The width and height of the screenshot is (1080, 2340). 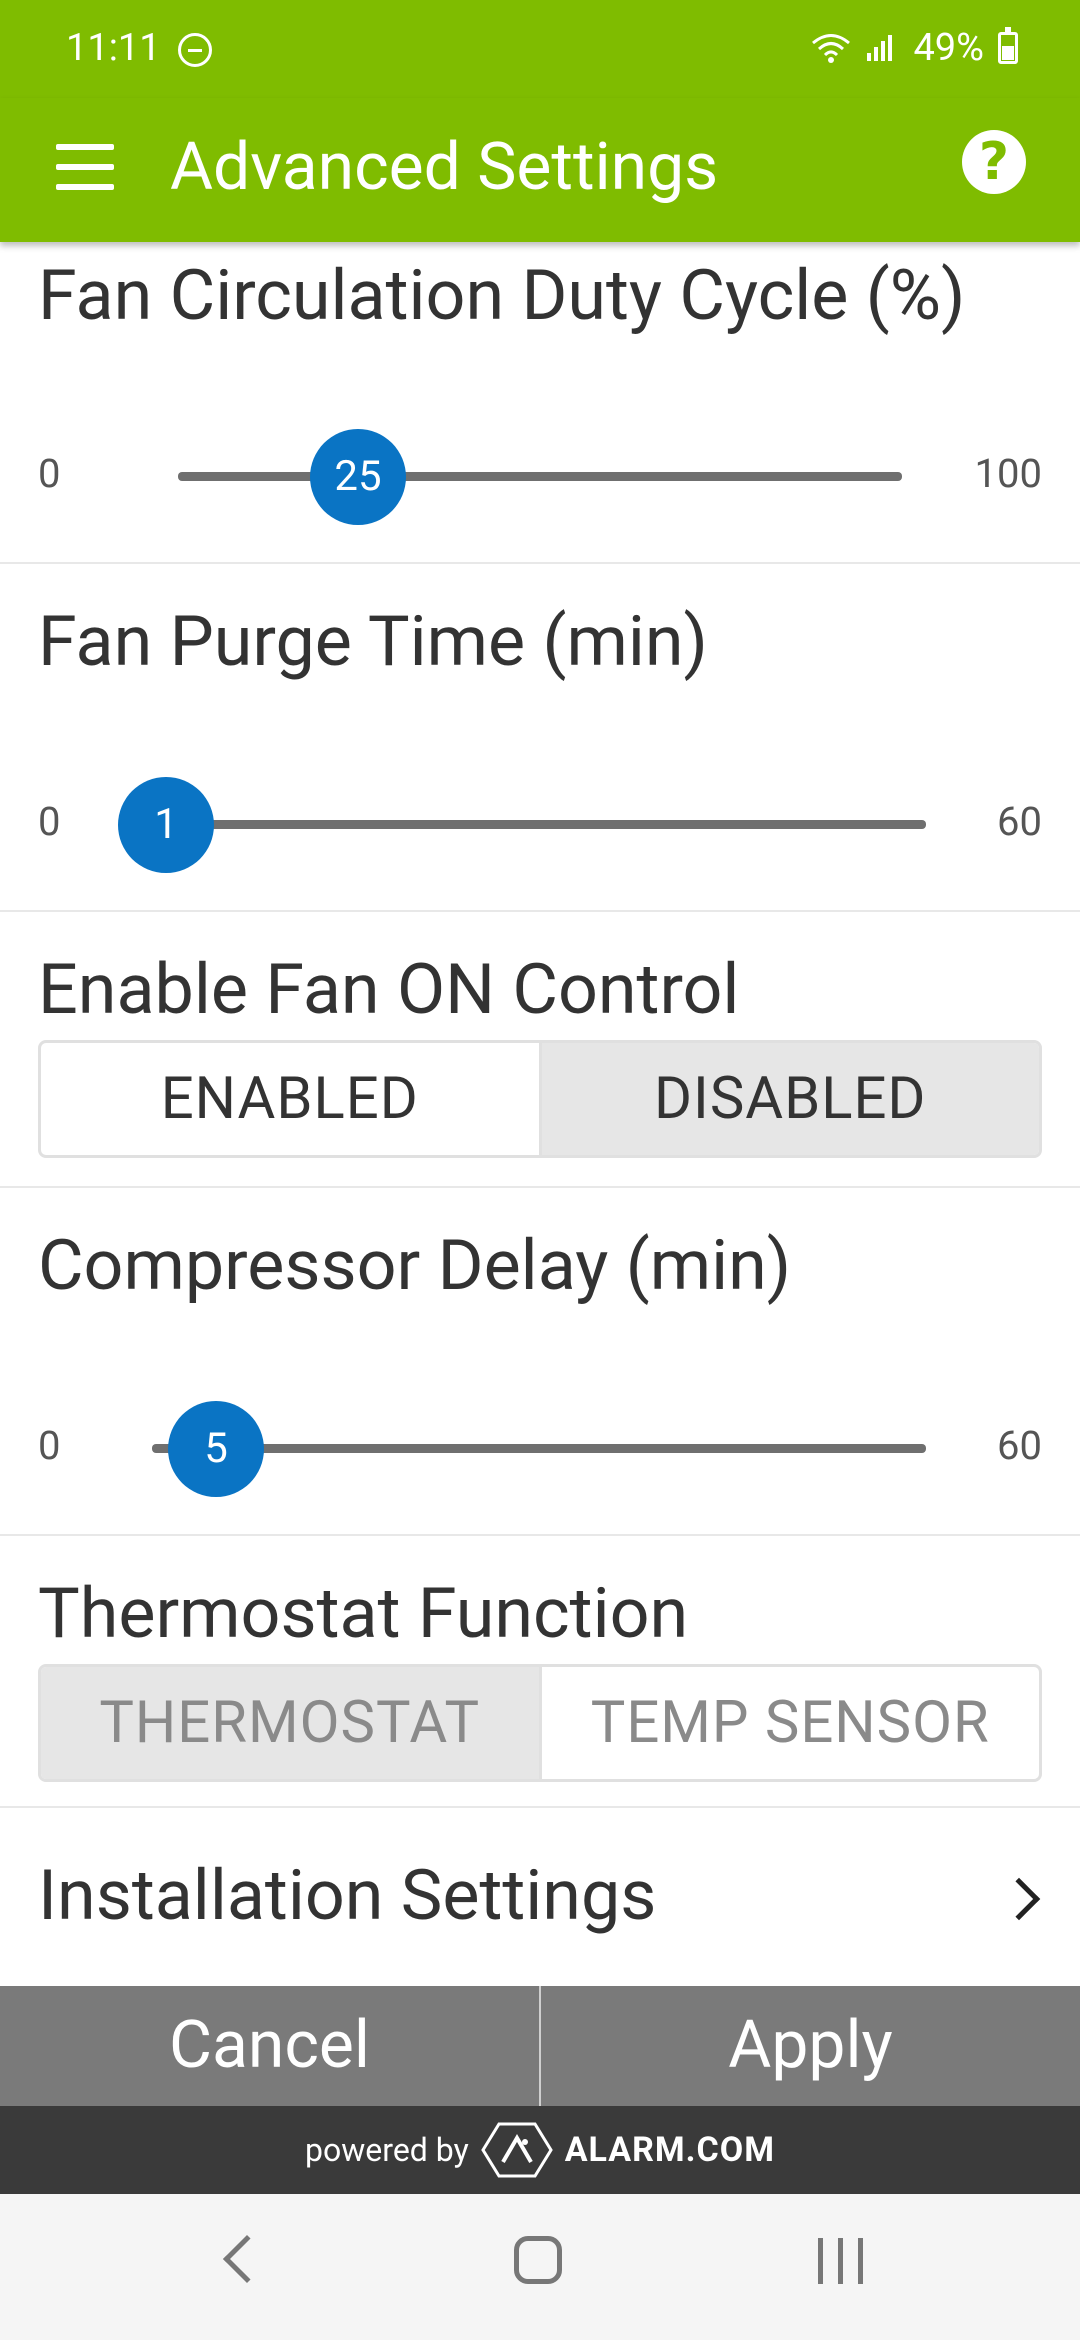 I want to click on thermostat-function-toggle: THERMOSTAT TEMP SENSOR, so click(x=540, y=1723).